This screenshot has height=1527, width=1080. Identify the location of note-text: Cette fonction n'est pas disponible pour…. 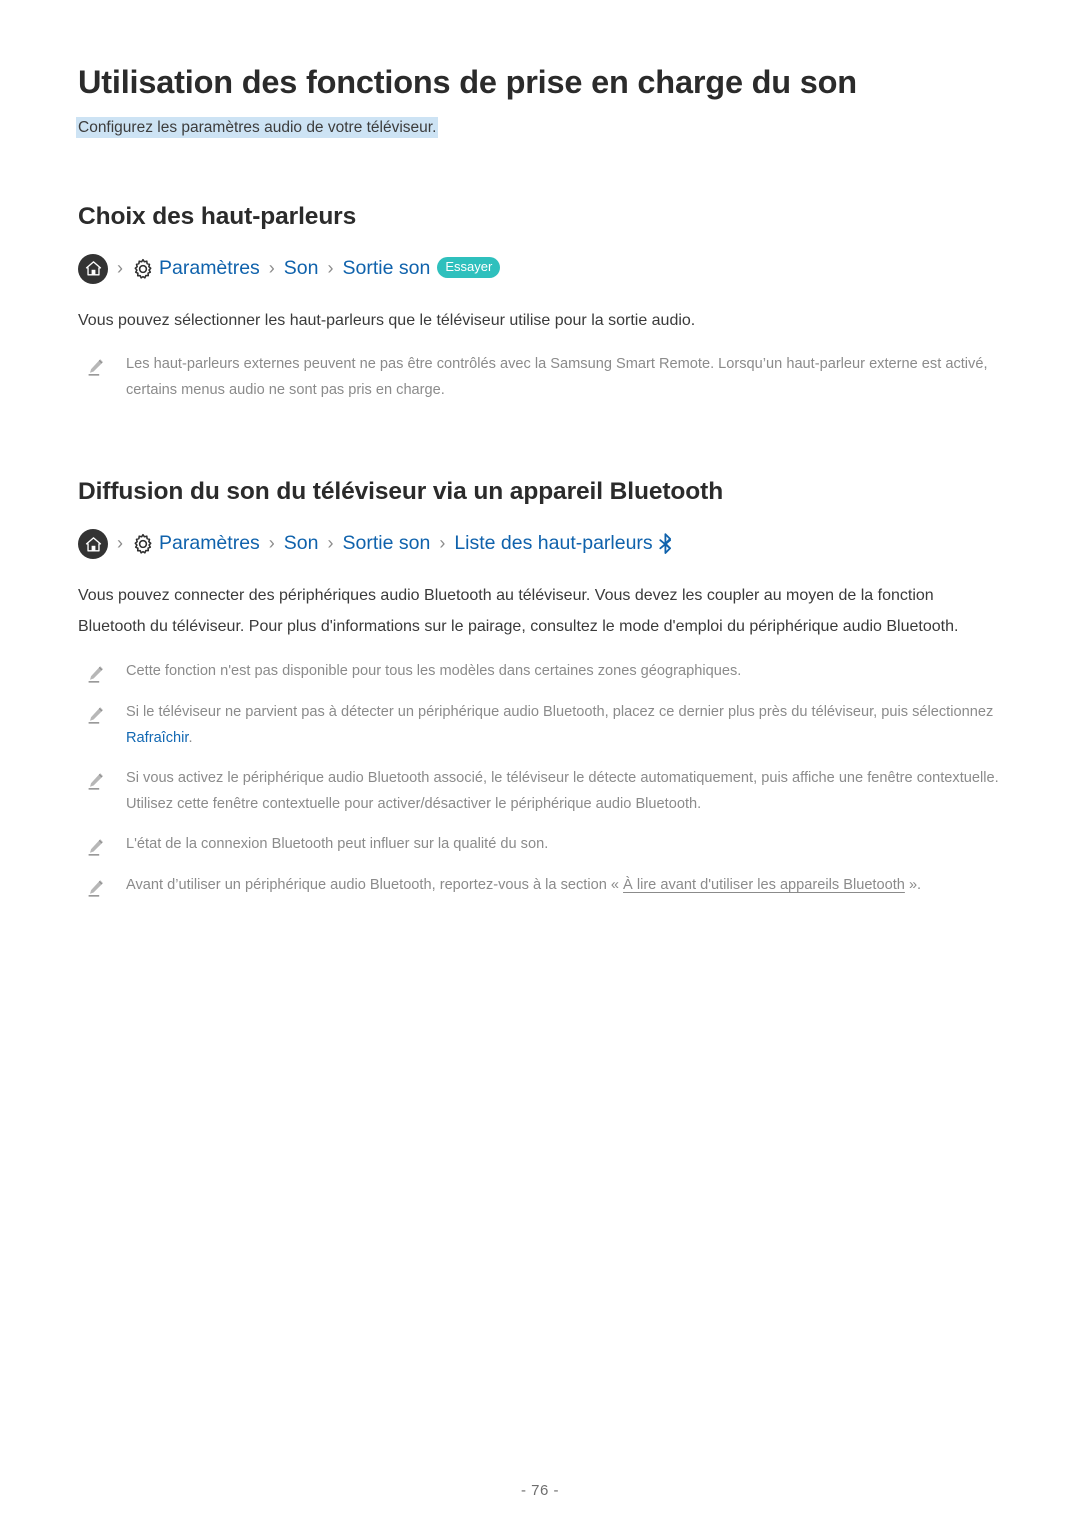
(434, 670).